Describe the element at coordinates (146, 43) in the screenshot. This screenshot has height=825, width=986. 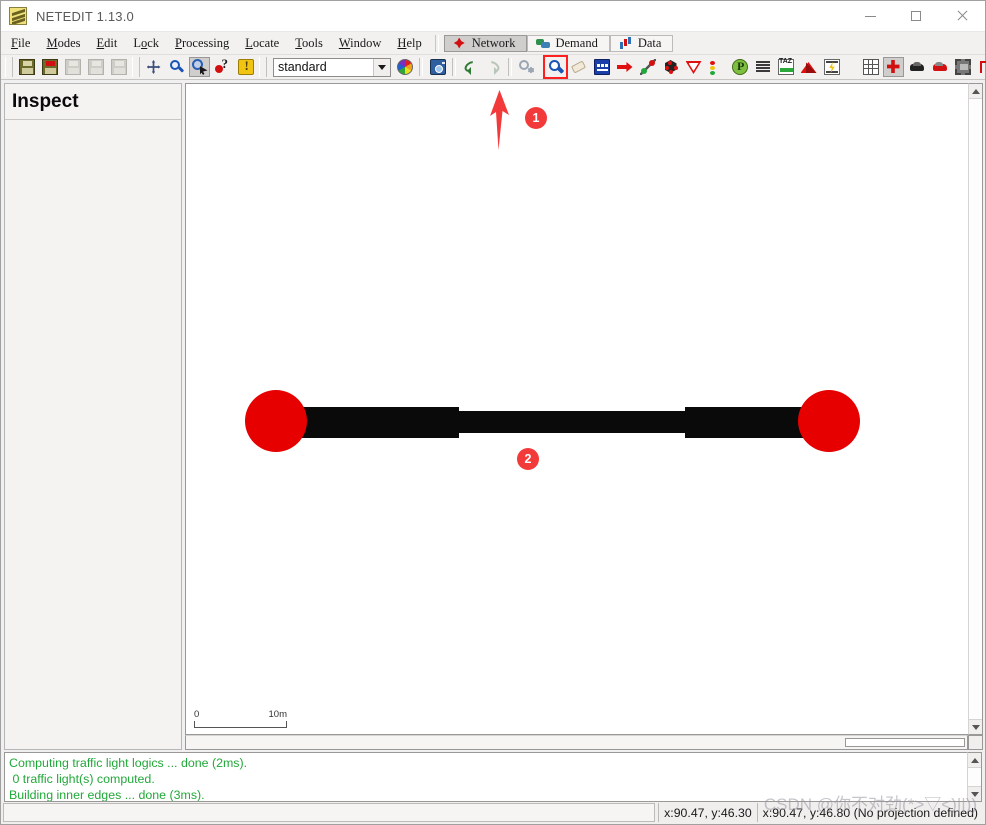
I see `menu-lock: Lock` at that location.